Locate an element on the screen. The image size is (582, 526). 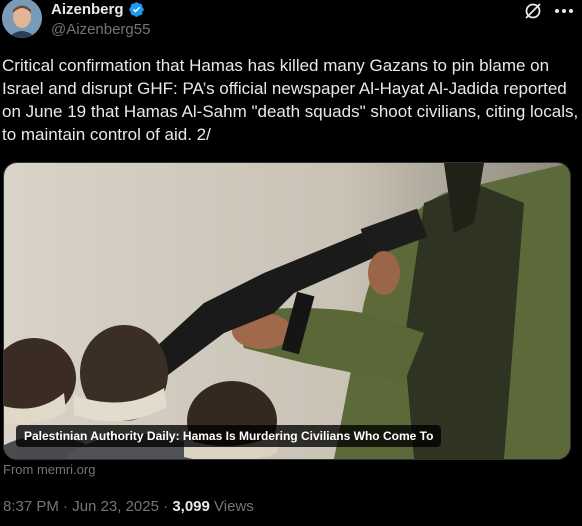
author-display-name: Aizenberg is located at coordinates (98, 9).